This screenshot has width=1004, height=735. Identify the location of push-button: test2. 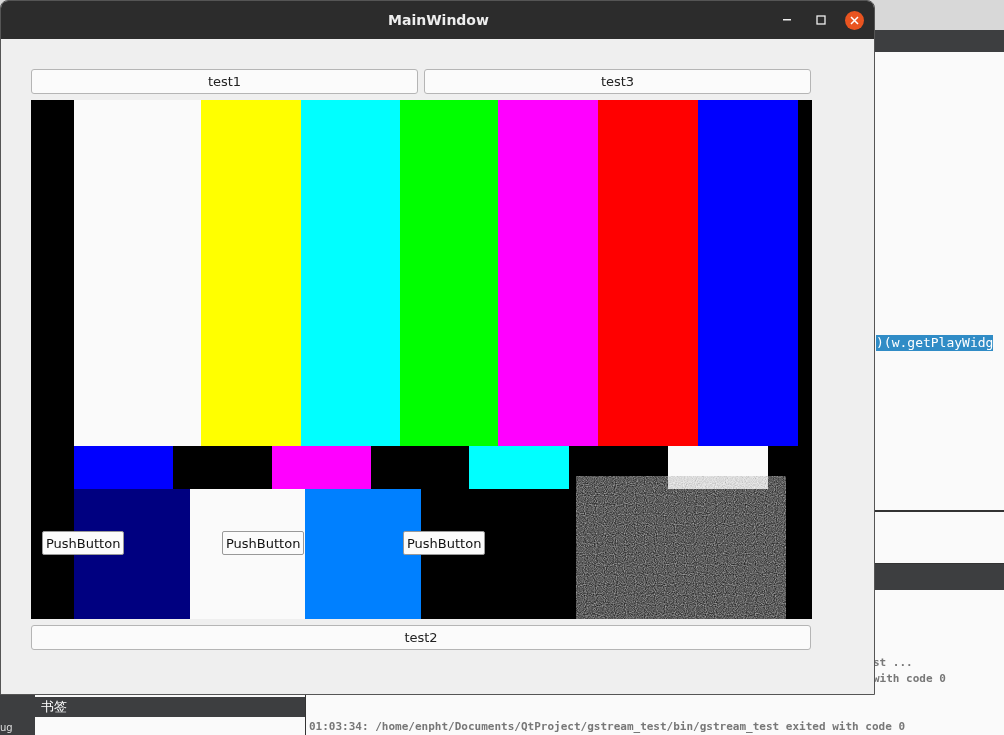
(421, 637).